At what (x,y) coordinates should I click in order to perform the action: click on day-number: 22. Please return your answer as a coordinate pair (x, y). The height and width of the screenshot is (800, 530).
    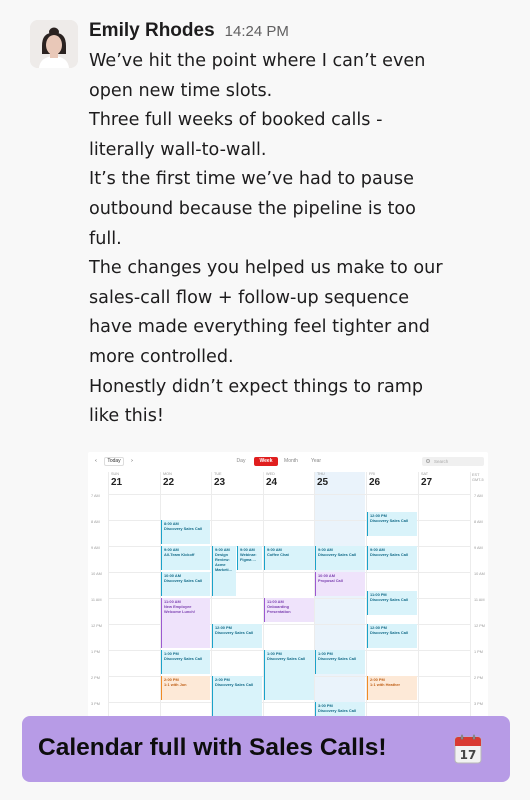
    Looking at the image, I should click on (169, 482).